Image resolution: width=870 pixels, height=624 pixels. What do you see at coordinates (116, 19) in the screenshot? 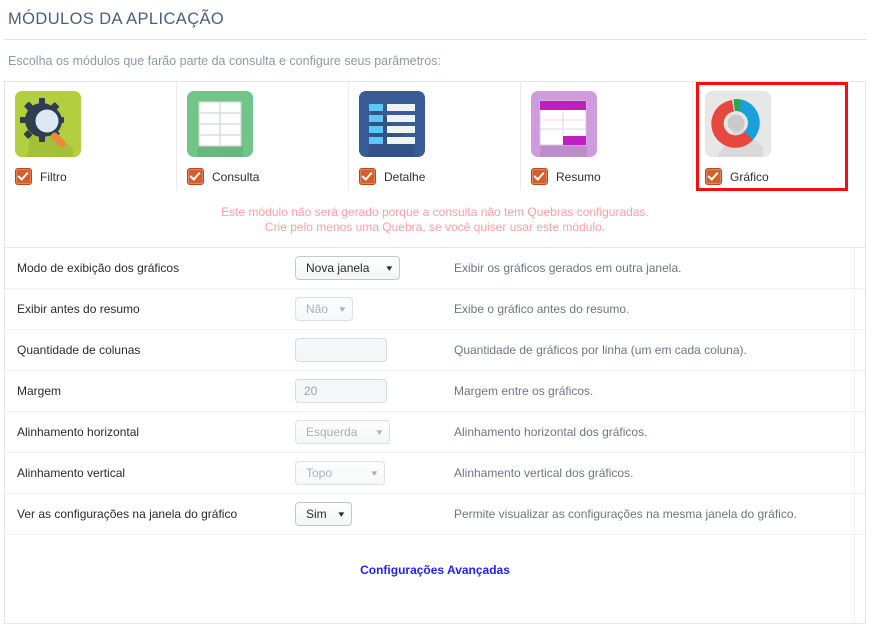
I see `page-title: MÓDULOS DA APLICAÇÃO` at bounding box center [116, 19].